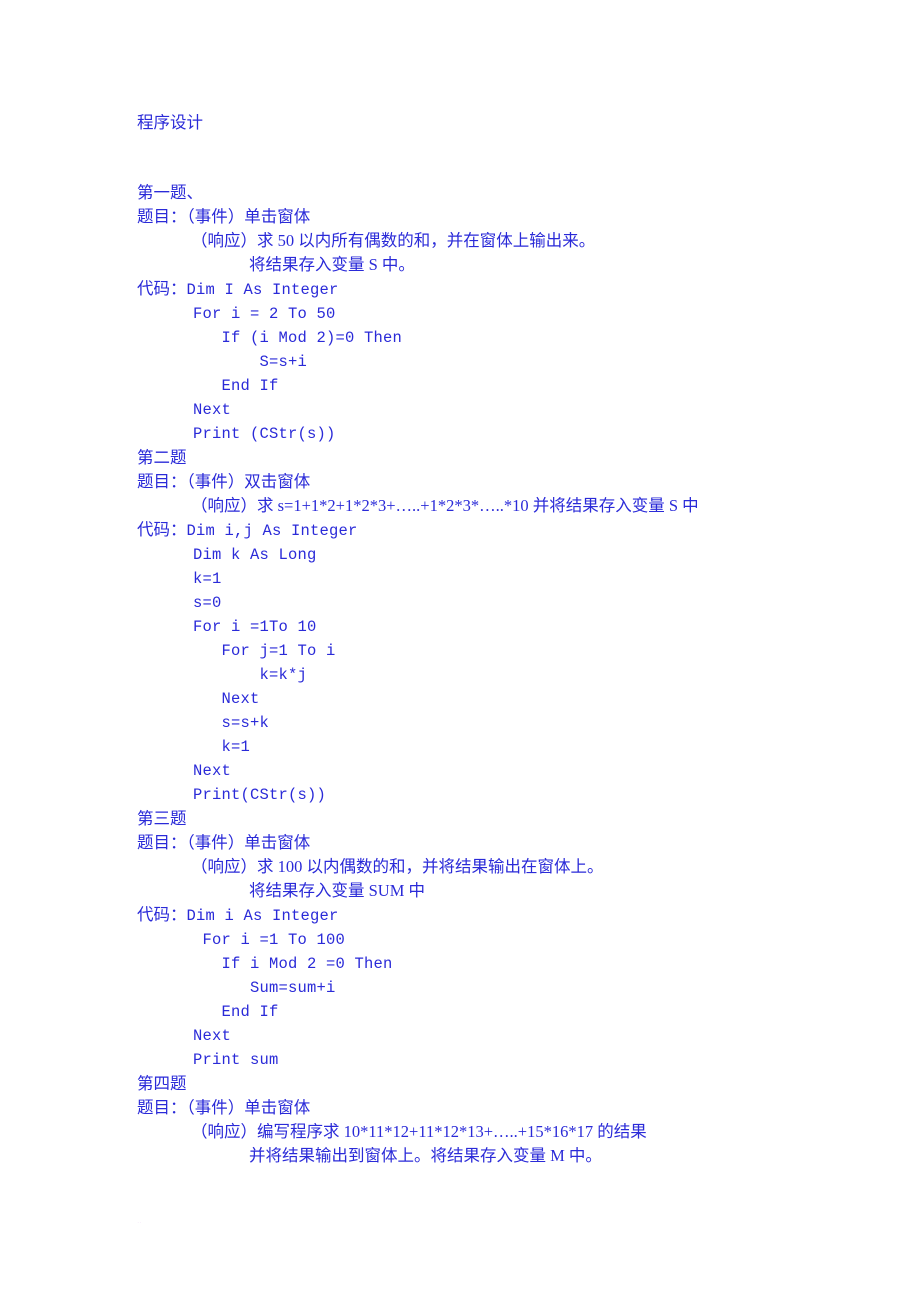  Describe the element at coordinates (332, 264) in the screenshot. I see `problem-response-line-1-1: 将结果存入变量 S 中。` at that location.